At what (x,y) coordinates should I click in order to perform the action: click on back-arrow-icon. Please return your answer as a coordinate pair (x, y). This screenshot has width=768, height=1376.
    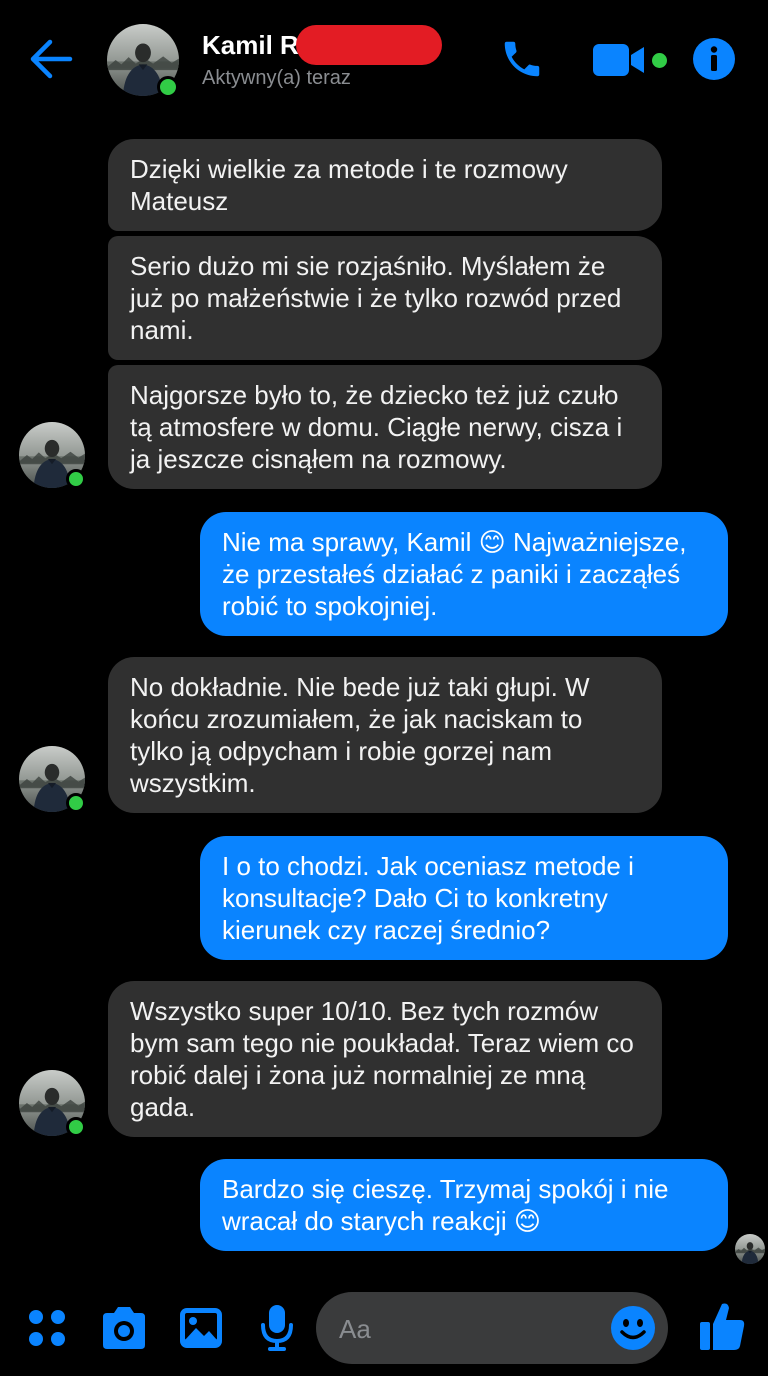
    Looking at the image, I should click on (51, 59).